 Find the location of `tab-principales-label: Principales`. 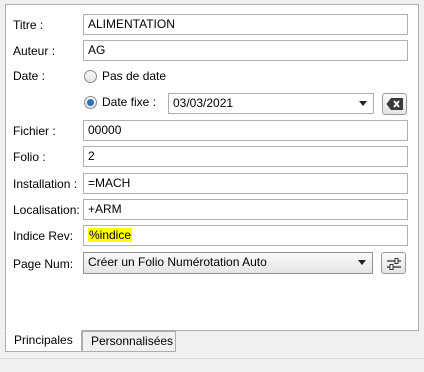

tab-principales-label: Principales is located at coordinates (43, 340).